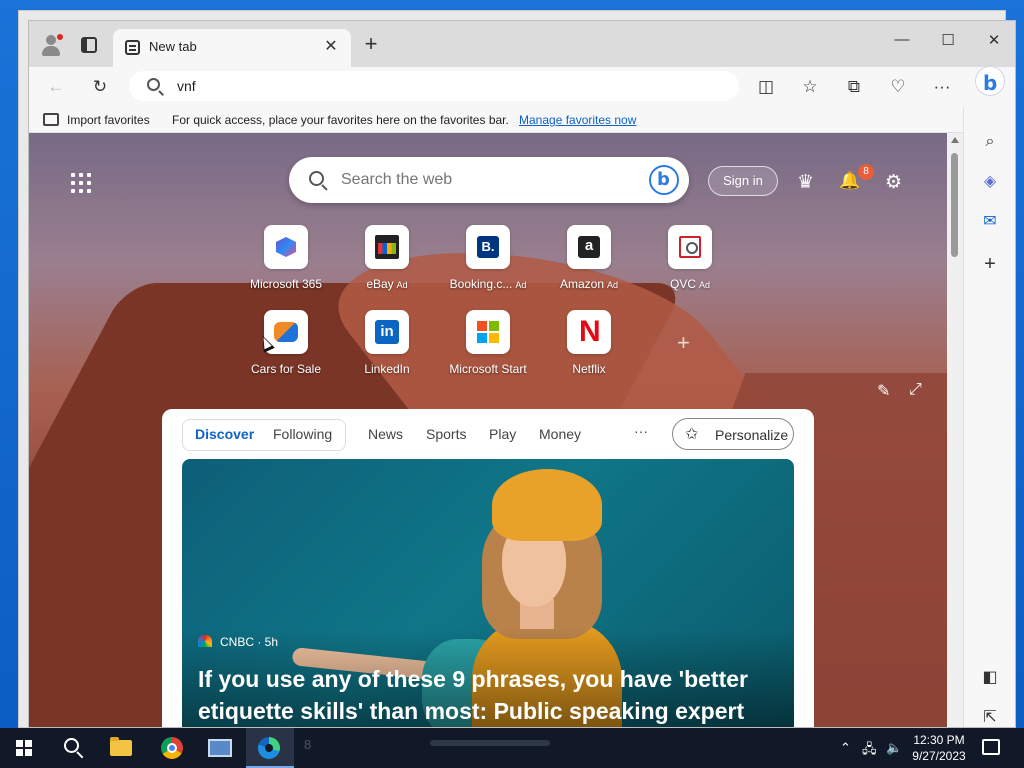 The height and width of the screenshot is (768, 1024). Describe the element at coordinates (805, 182) in the screenshot. I see `rewards-icon: ♛` at that location.